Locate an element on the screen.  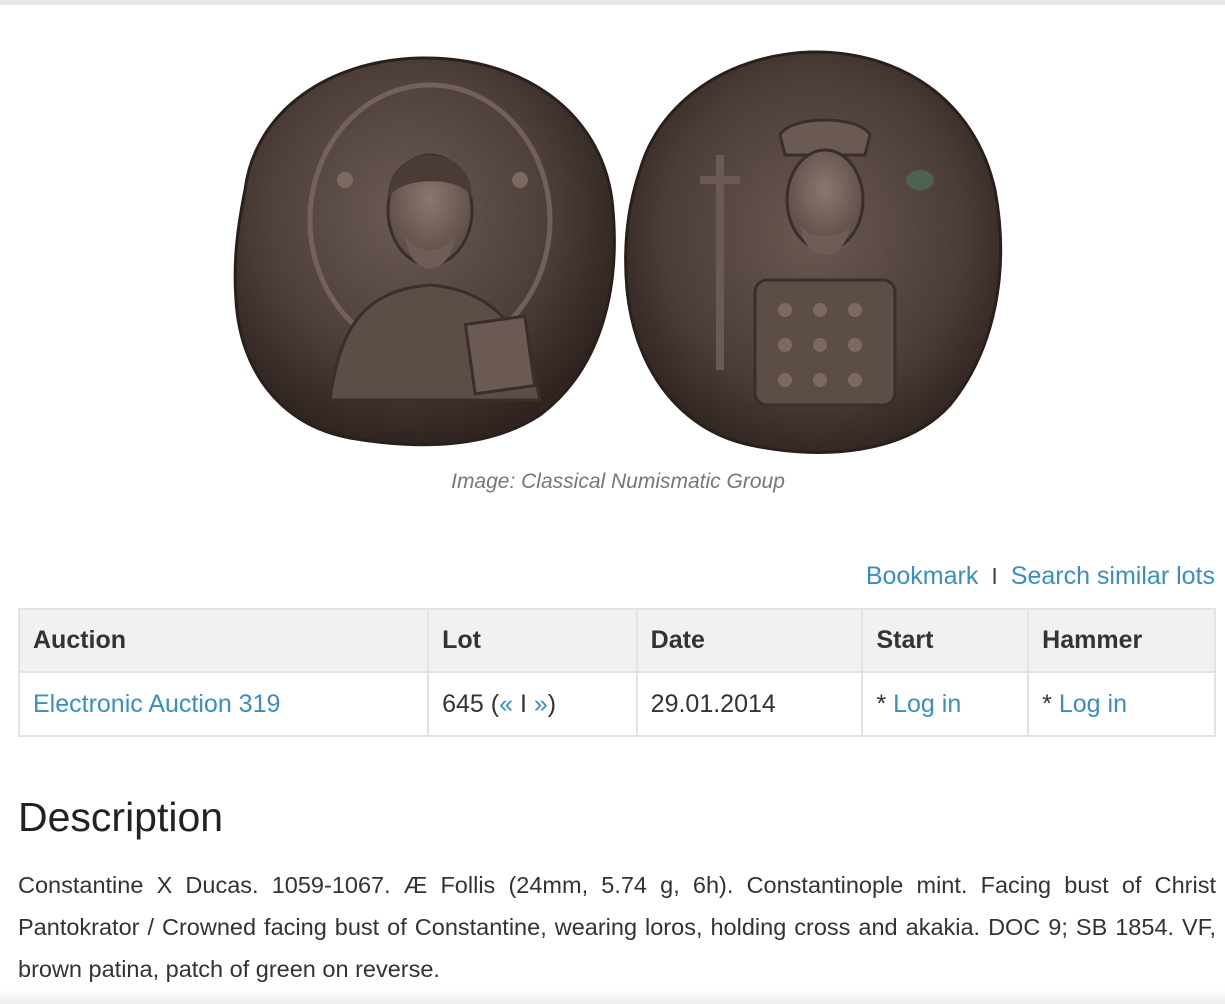
coin-obverse is located at coordinates (424, 251).